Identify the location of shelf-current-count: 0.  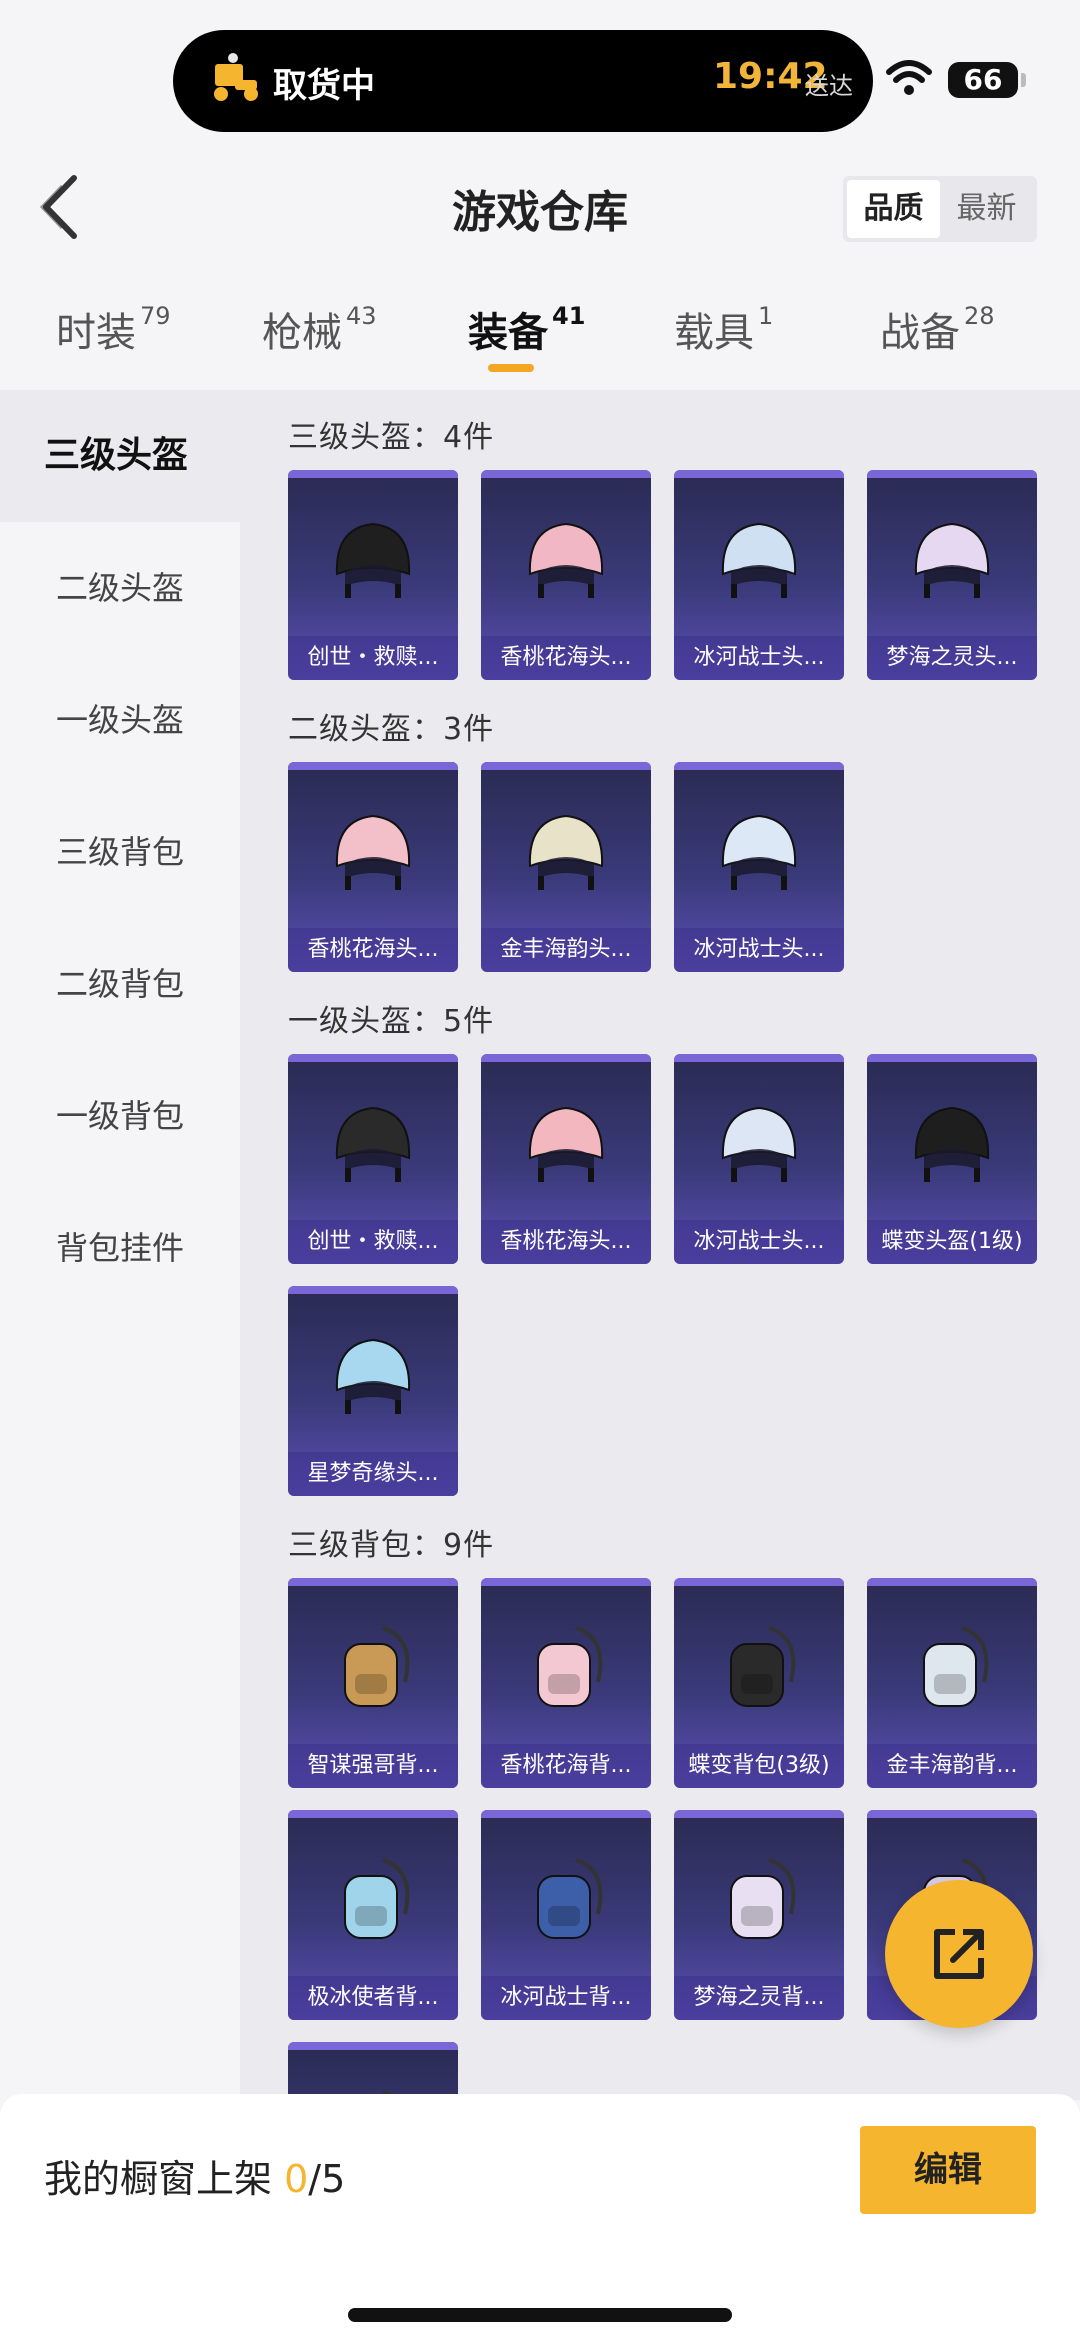
(296, 2179).